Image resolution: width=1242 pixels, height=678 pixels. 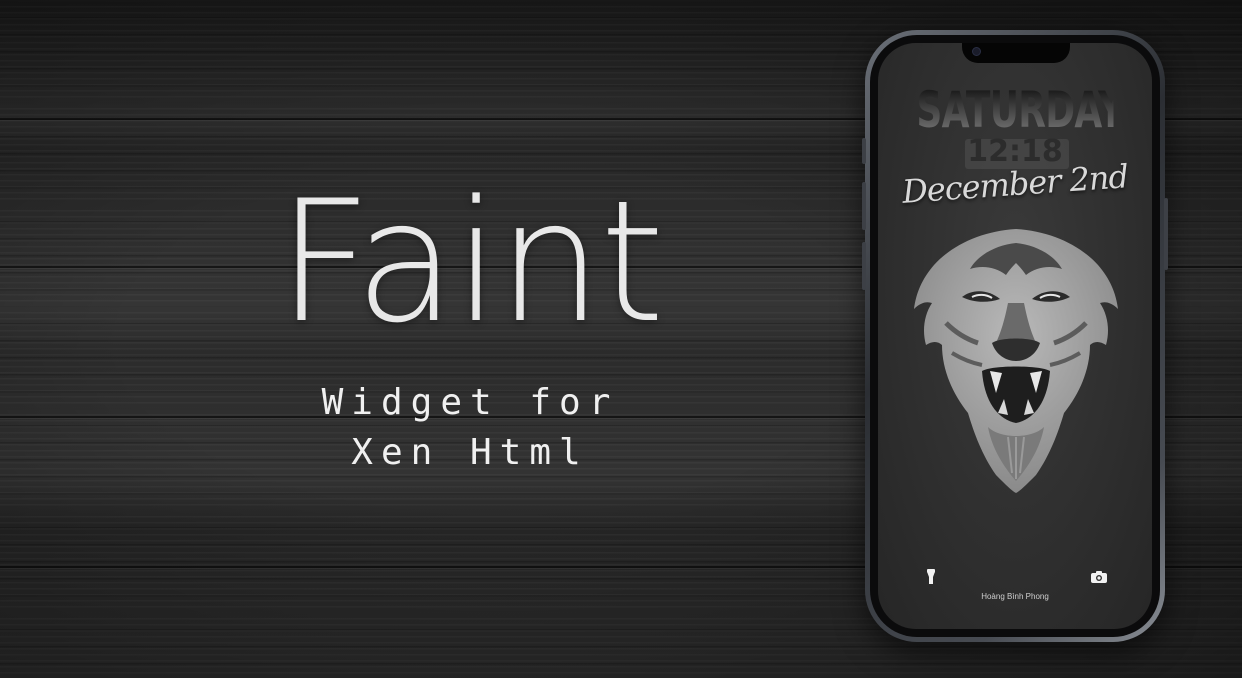 What do you see at coordinates (931, 577) in the screenshot?
I see `flashlight-icon` at bounding box center [931, 577].